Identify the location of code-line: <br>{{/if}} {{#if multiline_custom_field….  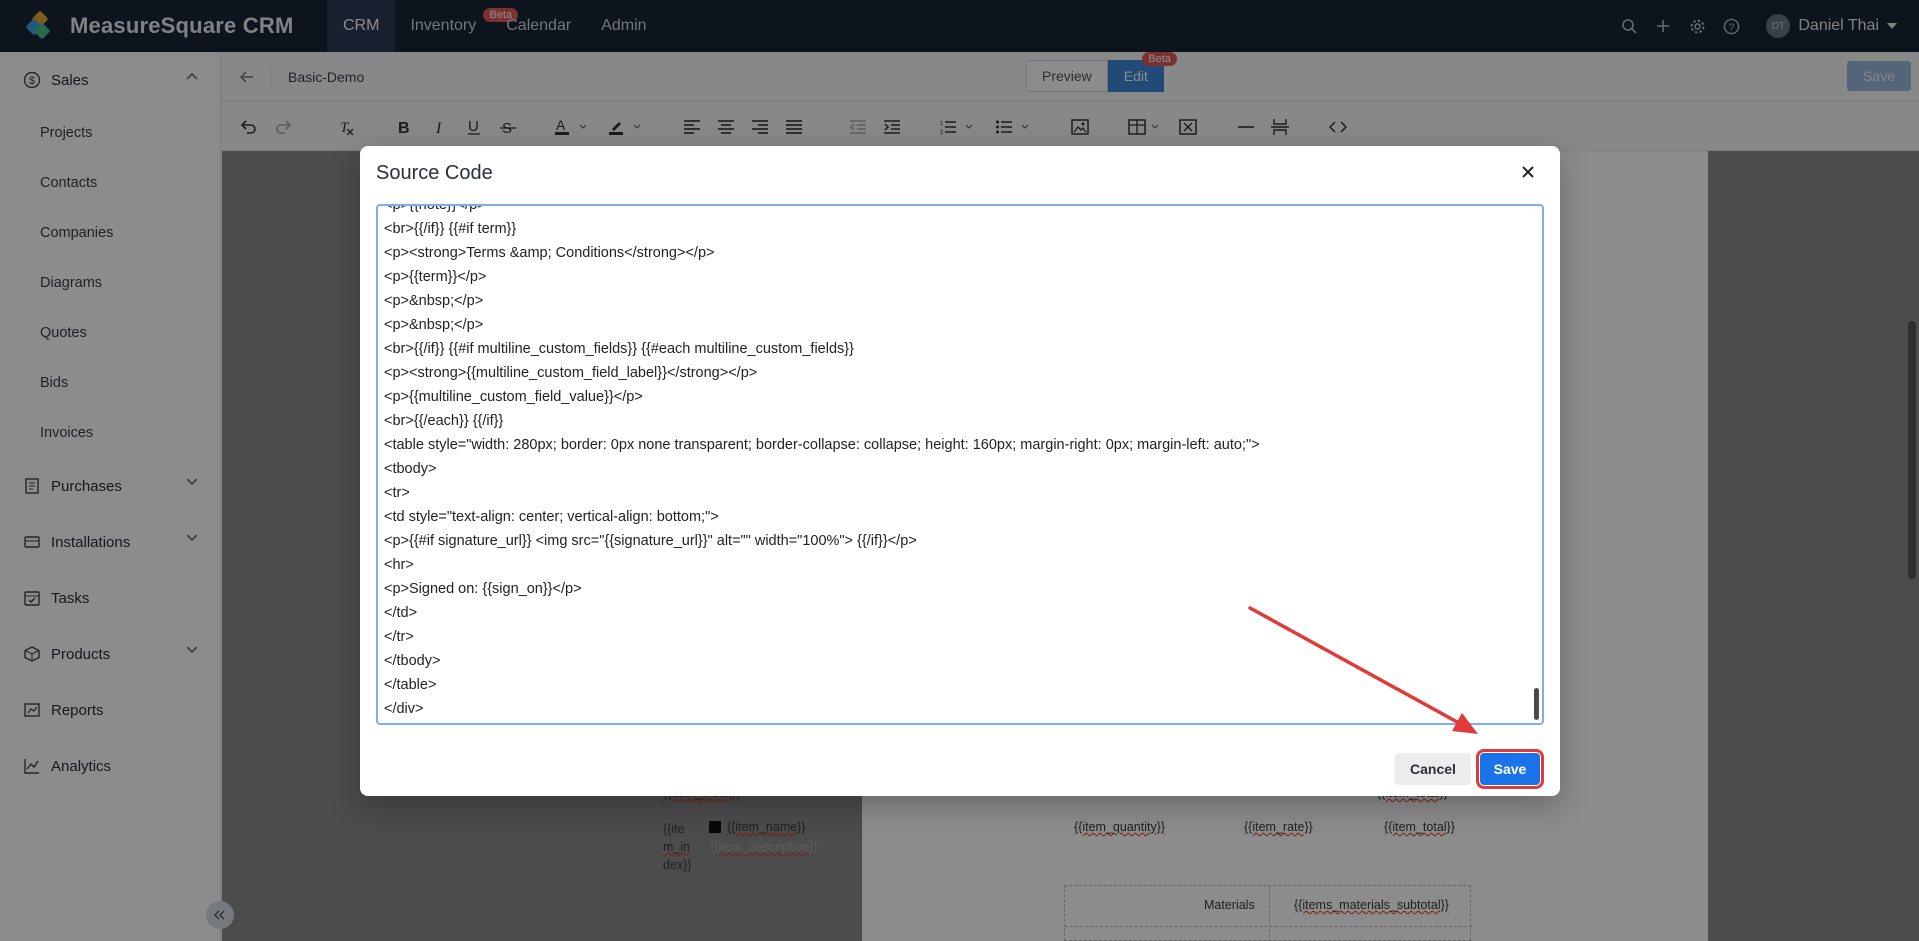
(619, 349).